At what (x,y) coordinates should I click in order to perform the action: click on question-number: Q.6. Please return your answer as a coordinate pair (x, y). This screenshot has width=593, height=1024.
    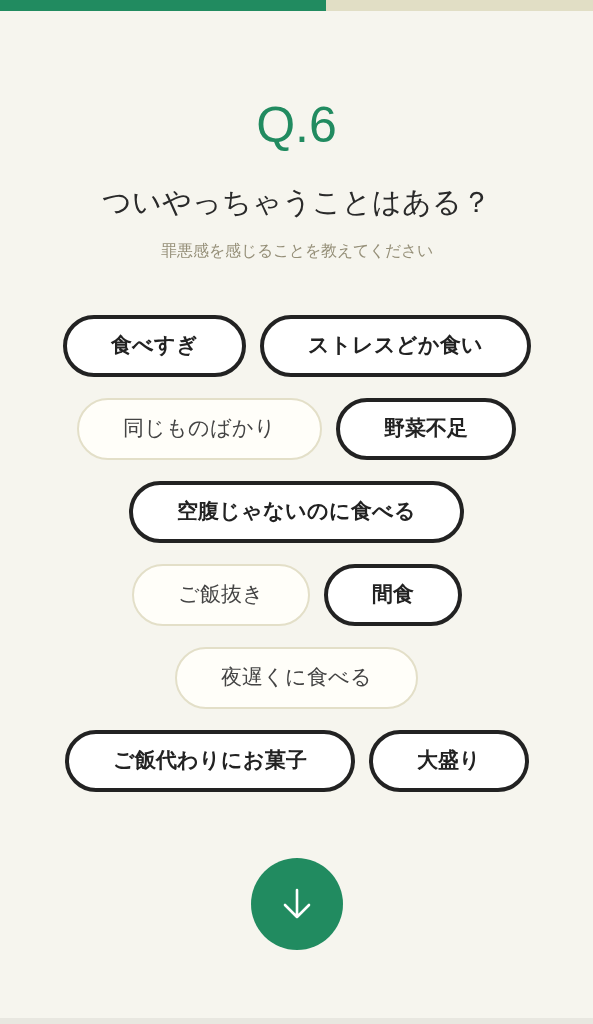
    Looking at the image, I should click on (296, 125).